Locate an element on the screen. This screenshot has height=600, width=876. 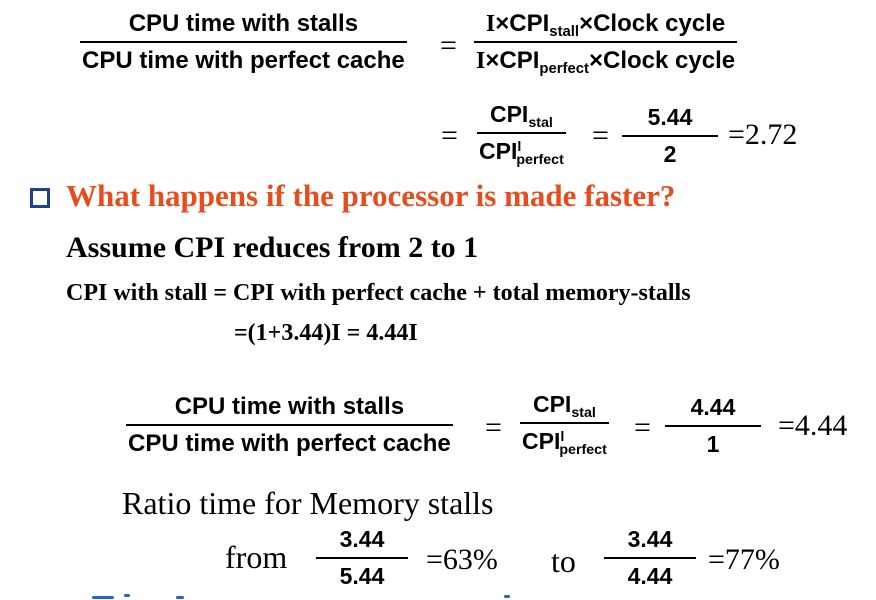
ratio-heading: Ratio time for Memory stalls is located at coordinates (308, 503).